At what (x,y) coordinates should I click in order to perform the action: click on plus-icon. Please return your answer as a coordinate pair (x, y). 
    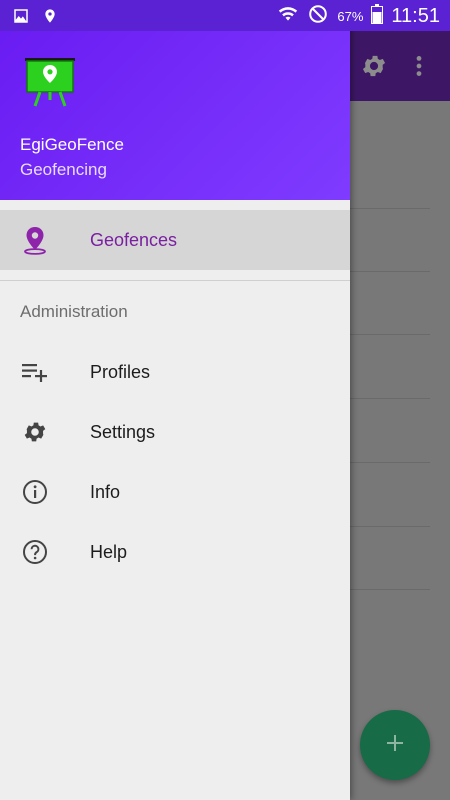
    Looking at the image, I should click on (395, 745).